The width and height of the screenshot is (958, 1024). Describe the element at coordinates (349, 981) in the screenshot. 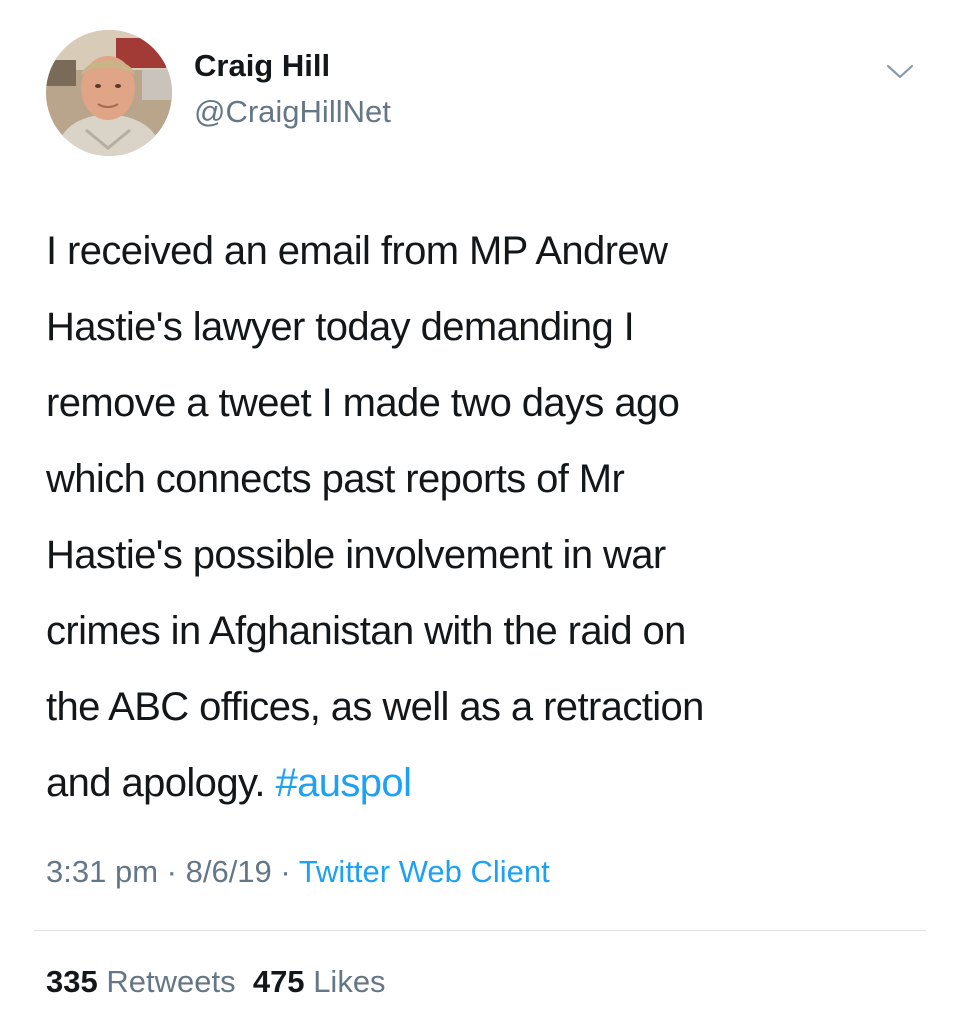

I see `likes-label: Likes` at that location.